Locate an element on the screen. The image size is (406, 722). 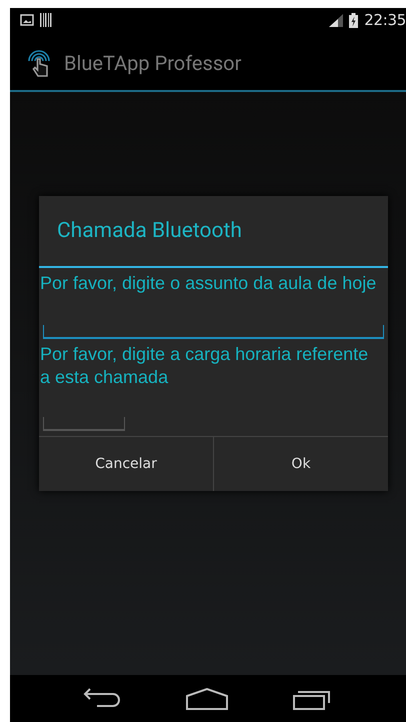
signal-icon is located at coordinates (336, 20).